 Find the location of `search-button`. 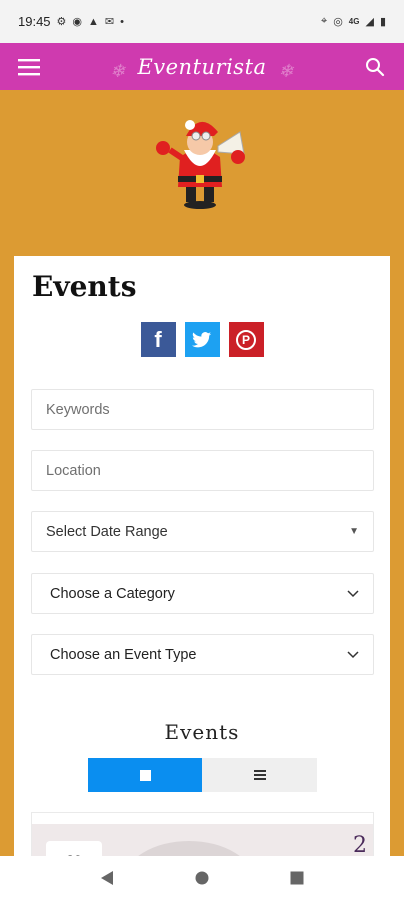

search-button is located at coordinates (375, 66).